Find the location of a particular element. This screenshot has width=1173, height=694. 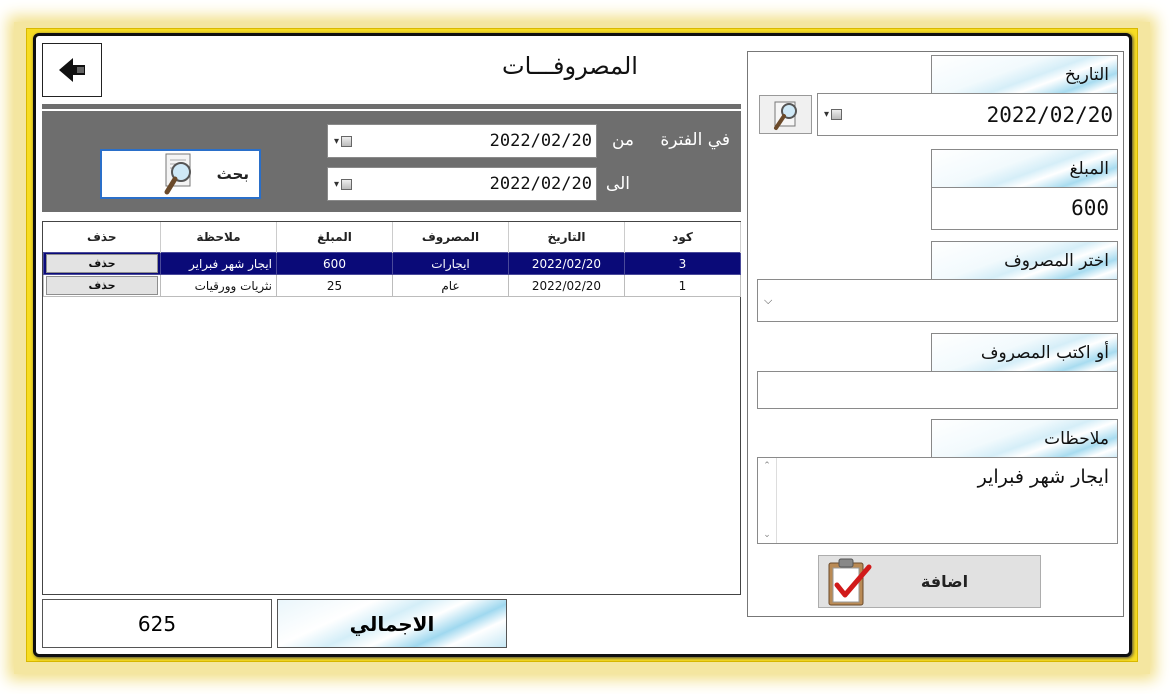

notes-textarea: ⌃ ⌄ ايجار شهر فبراير is located at coordinates (937, 500).